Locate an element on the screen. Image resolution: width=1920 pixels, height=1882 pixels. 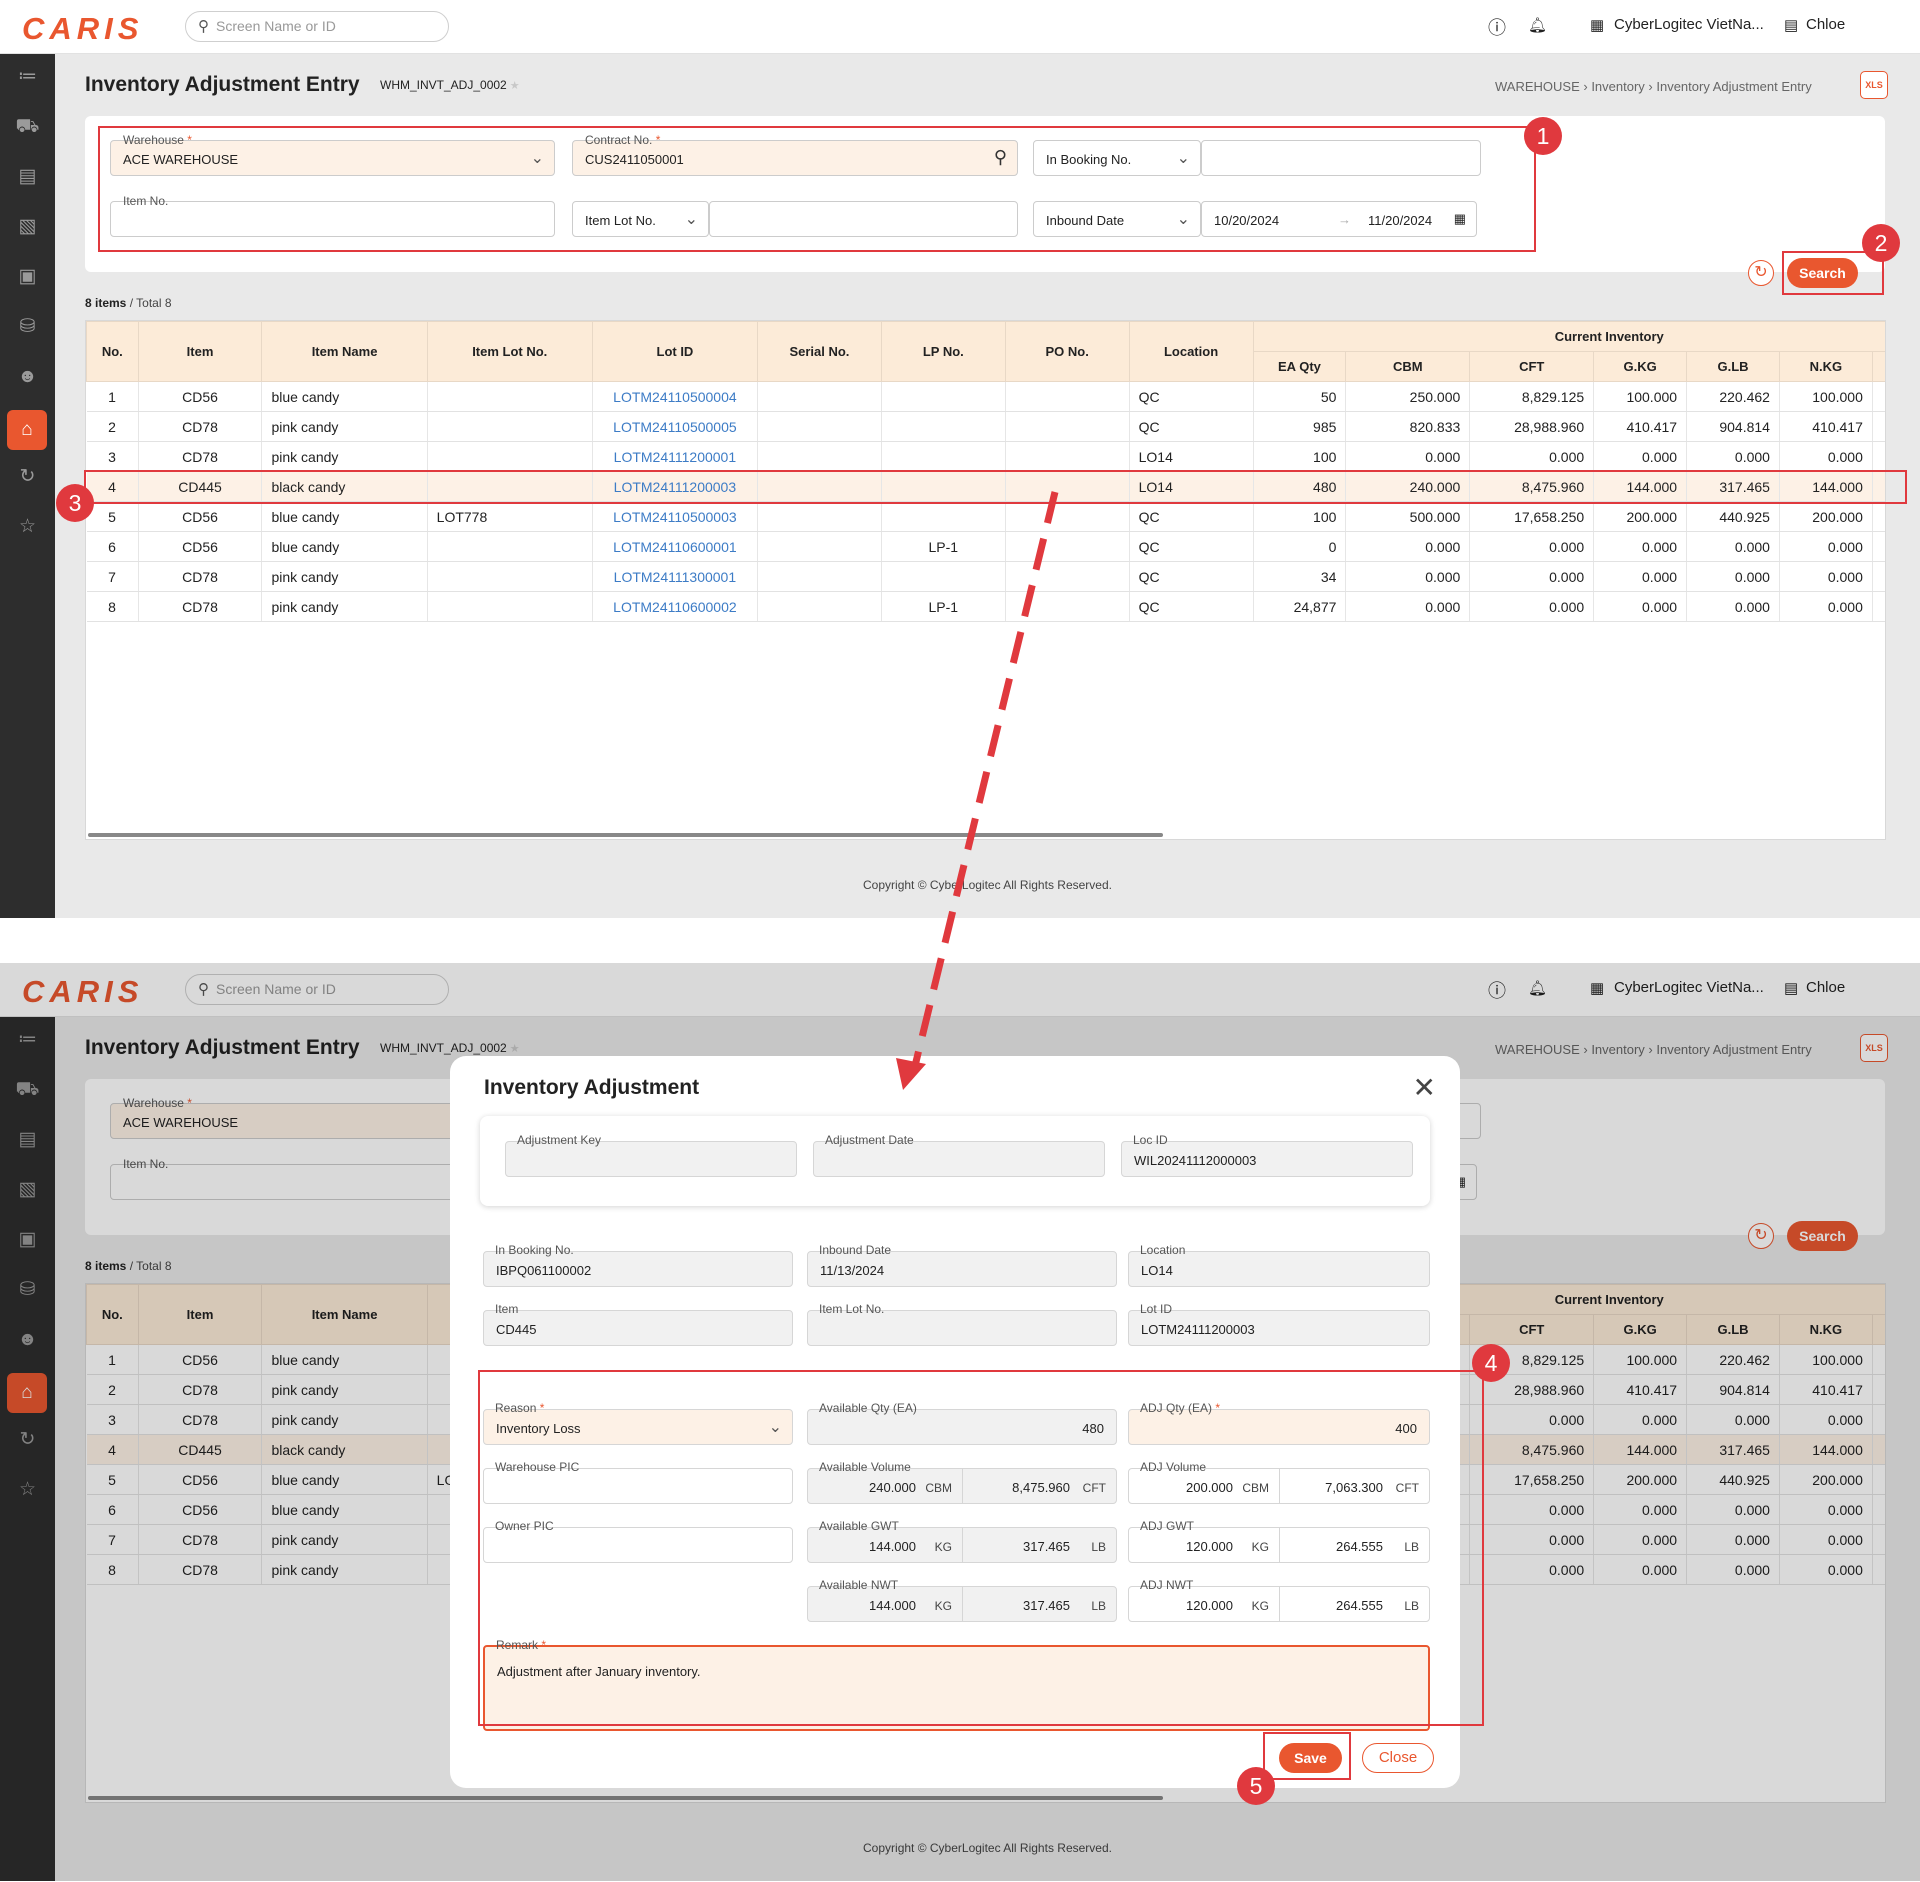
table-cell: 1 is located at coordinates (112, 396).